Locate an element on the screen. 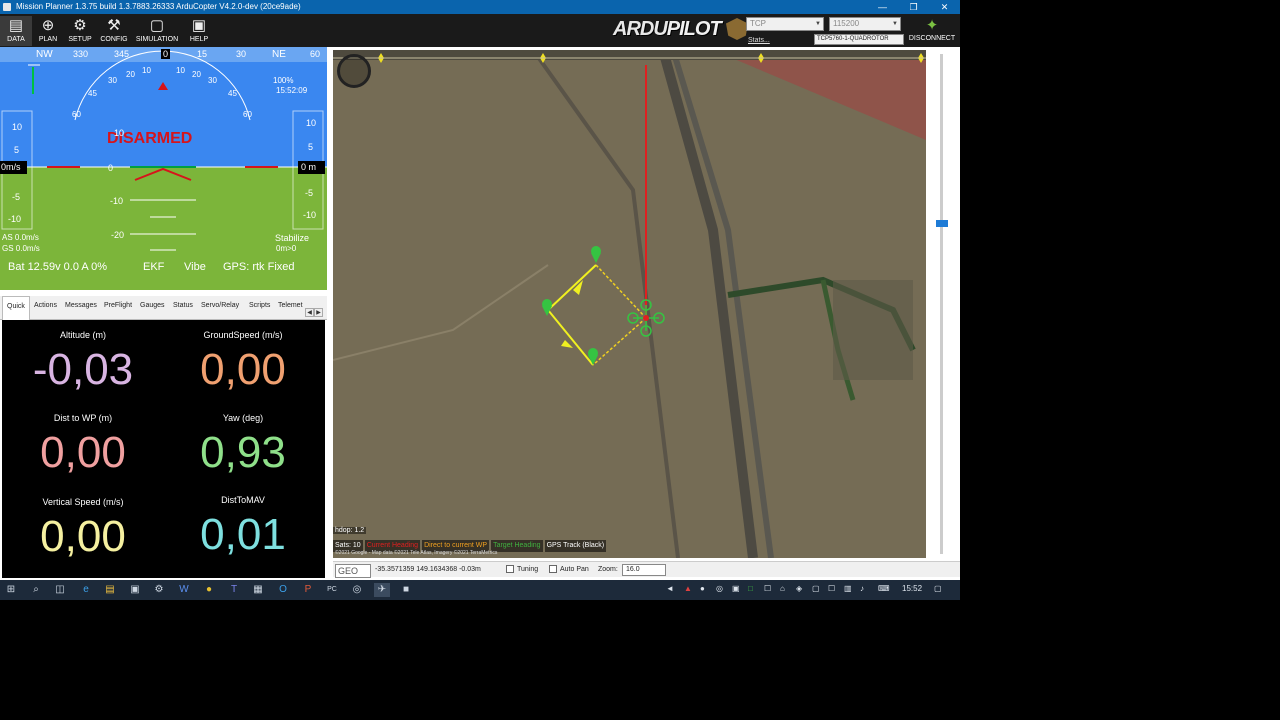 The height and width of the screenshot is (720, 1280). quick-groundspeed: GroundSpeed (m/s) 0,00 is located at coordinates (243, 361).